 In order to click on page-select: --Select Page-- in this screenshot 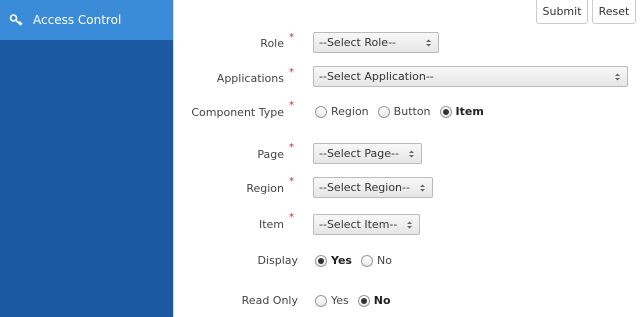, I will do `click(367, 153)`.